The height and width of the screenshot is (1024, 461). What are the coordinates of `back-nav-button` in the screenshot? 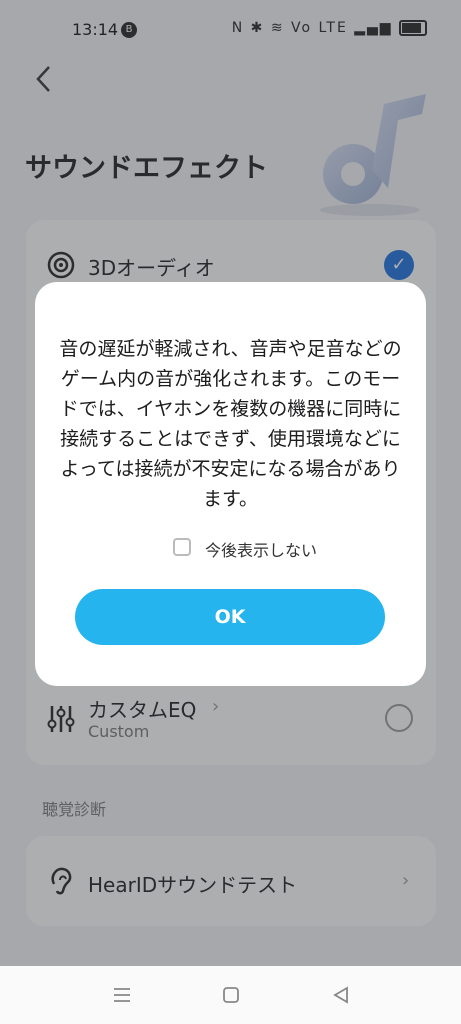 It's located at (341, 995).